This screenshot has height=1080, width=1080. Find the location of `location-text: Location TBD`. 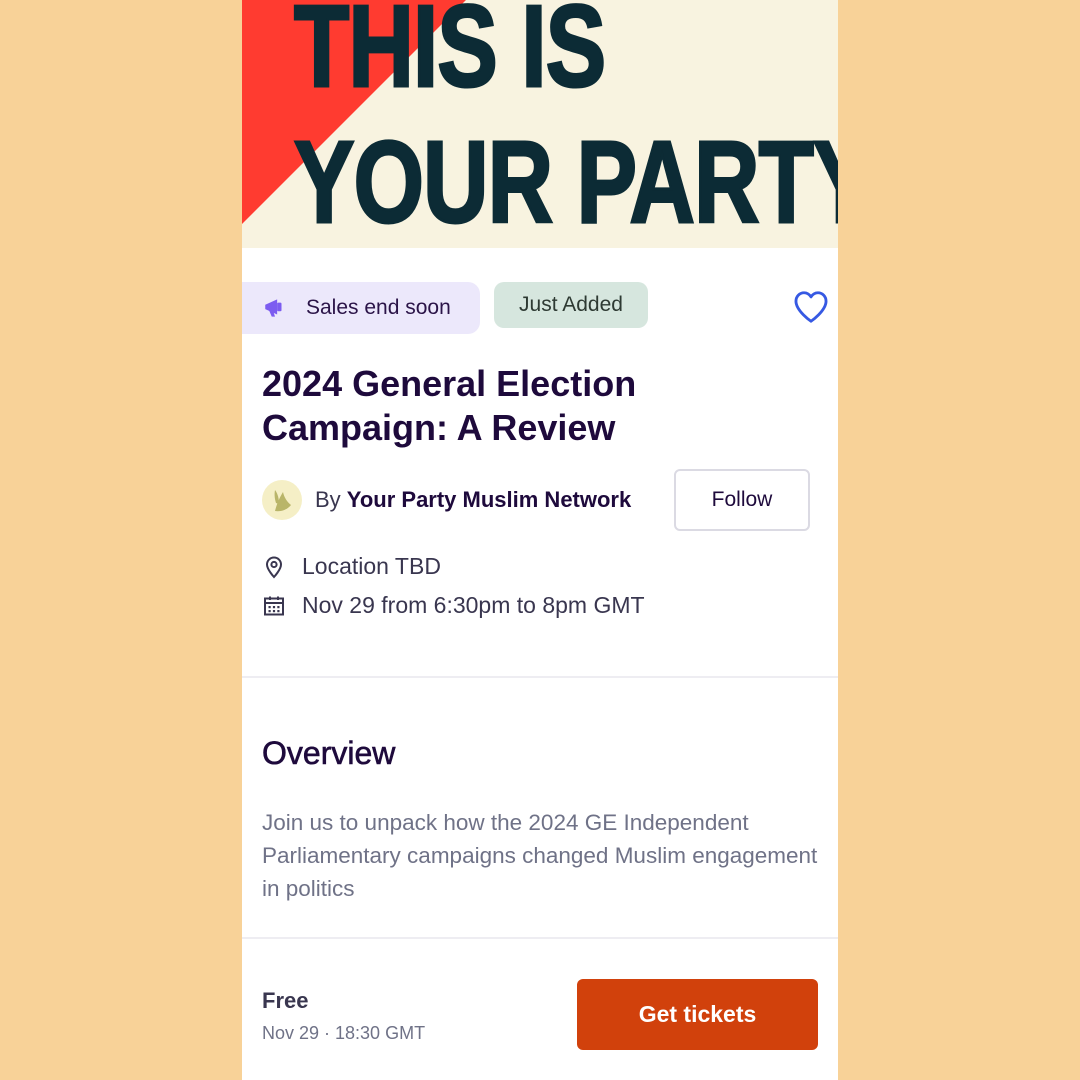

location-text: Location TBD is located at coordinates (371, 566).